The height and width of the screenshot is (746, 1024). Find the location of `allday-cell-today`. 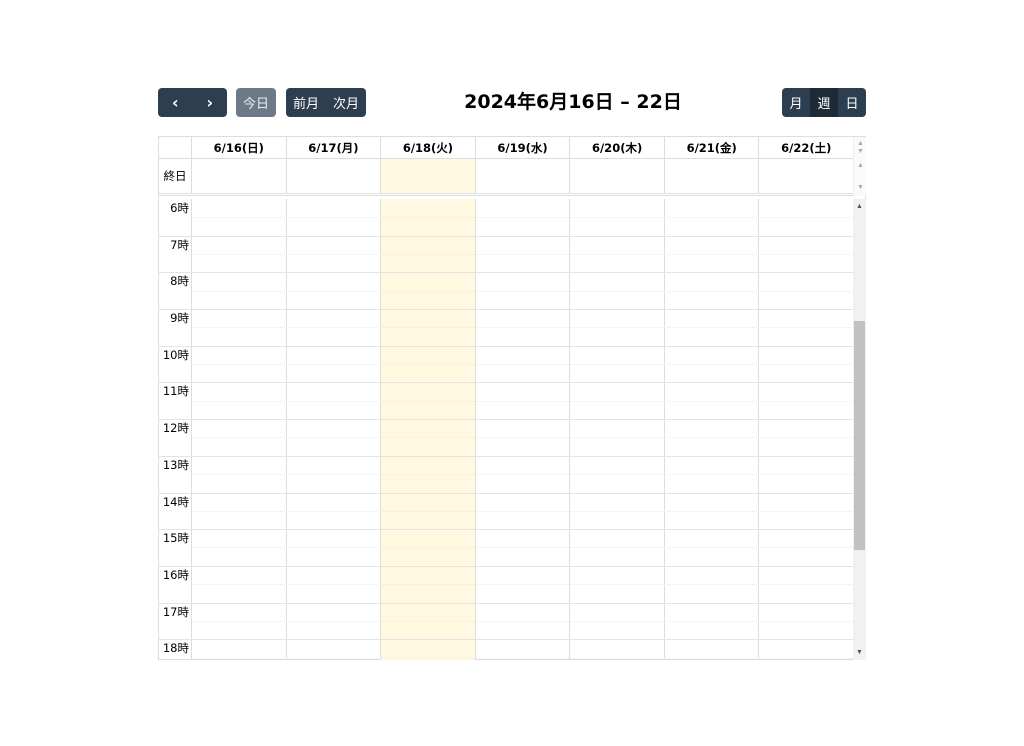

allday-cell-today is located at coordinates (428, 176).